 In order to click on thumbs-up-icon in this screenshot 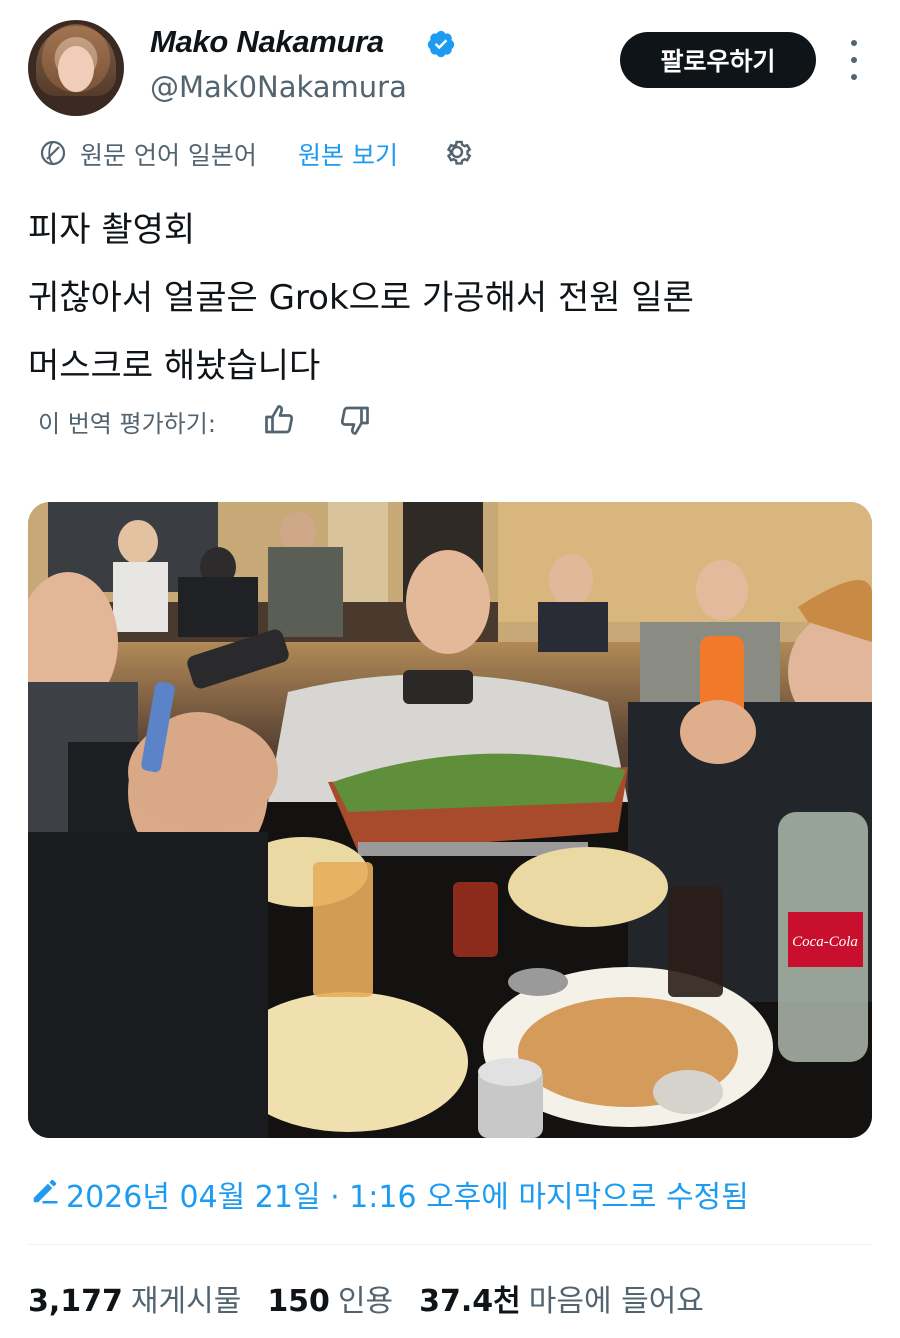, I will do `click(280, 420)`.